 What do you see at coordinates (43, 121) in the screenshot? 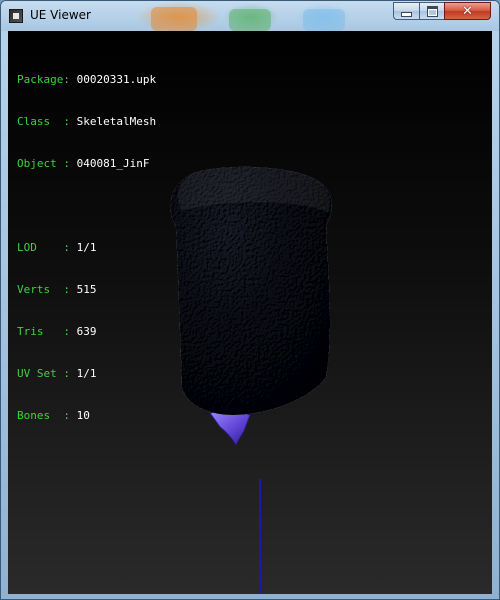
I see `class-label: Class :` at bounding box center [43, 121].